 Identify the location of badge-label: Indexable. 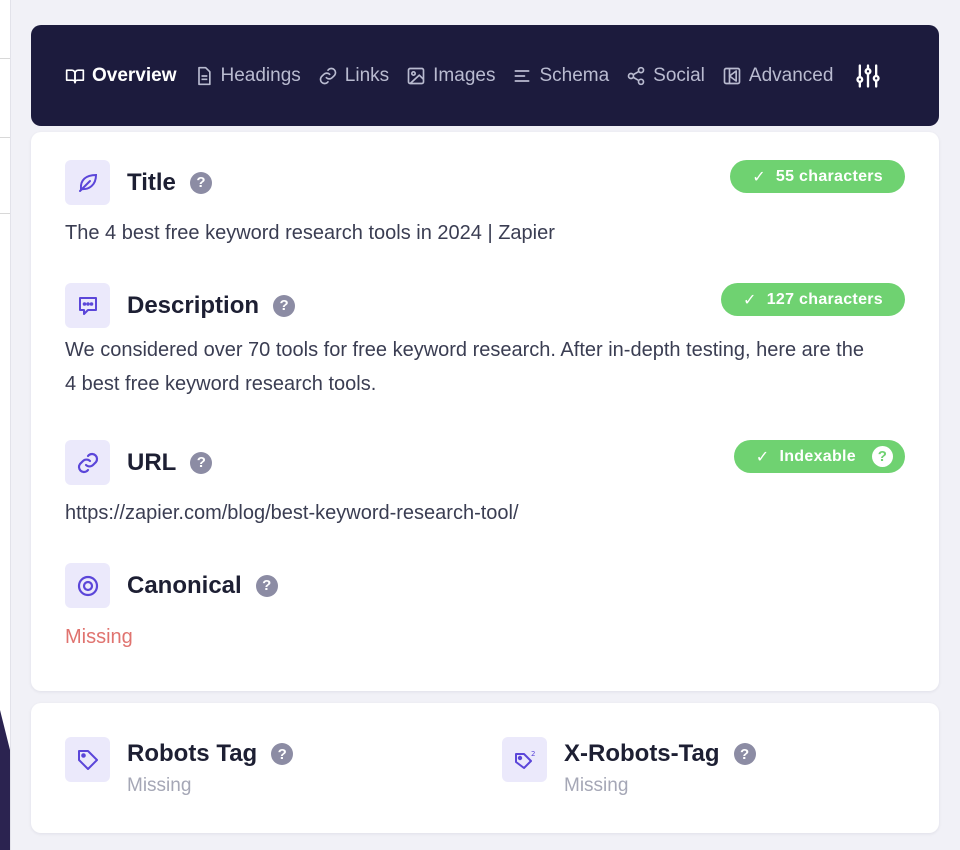
(817, 456).